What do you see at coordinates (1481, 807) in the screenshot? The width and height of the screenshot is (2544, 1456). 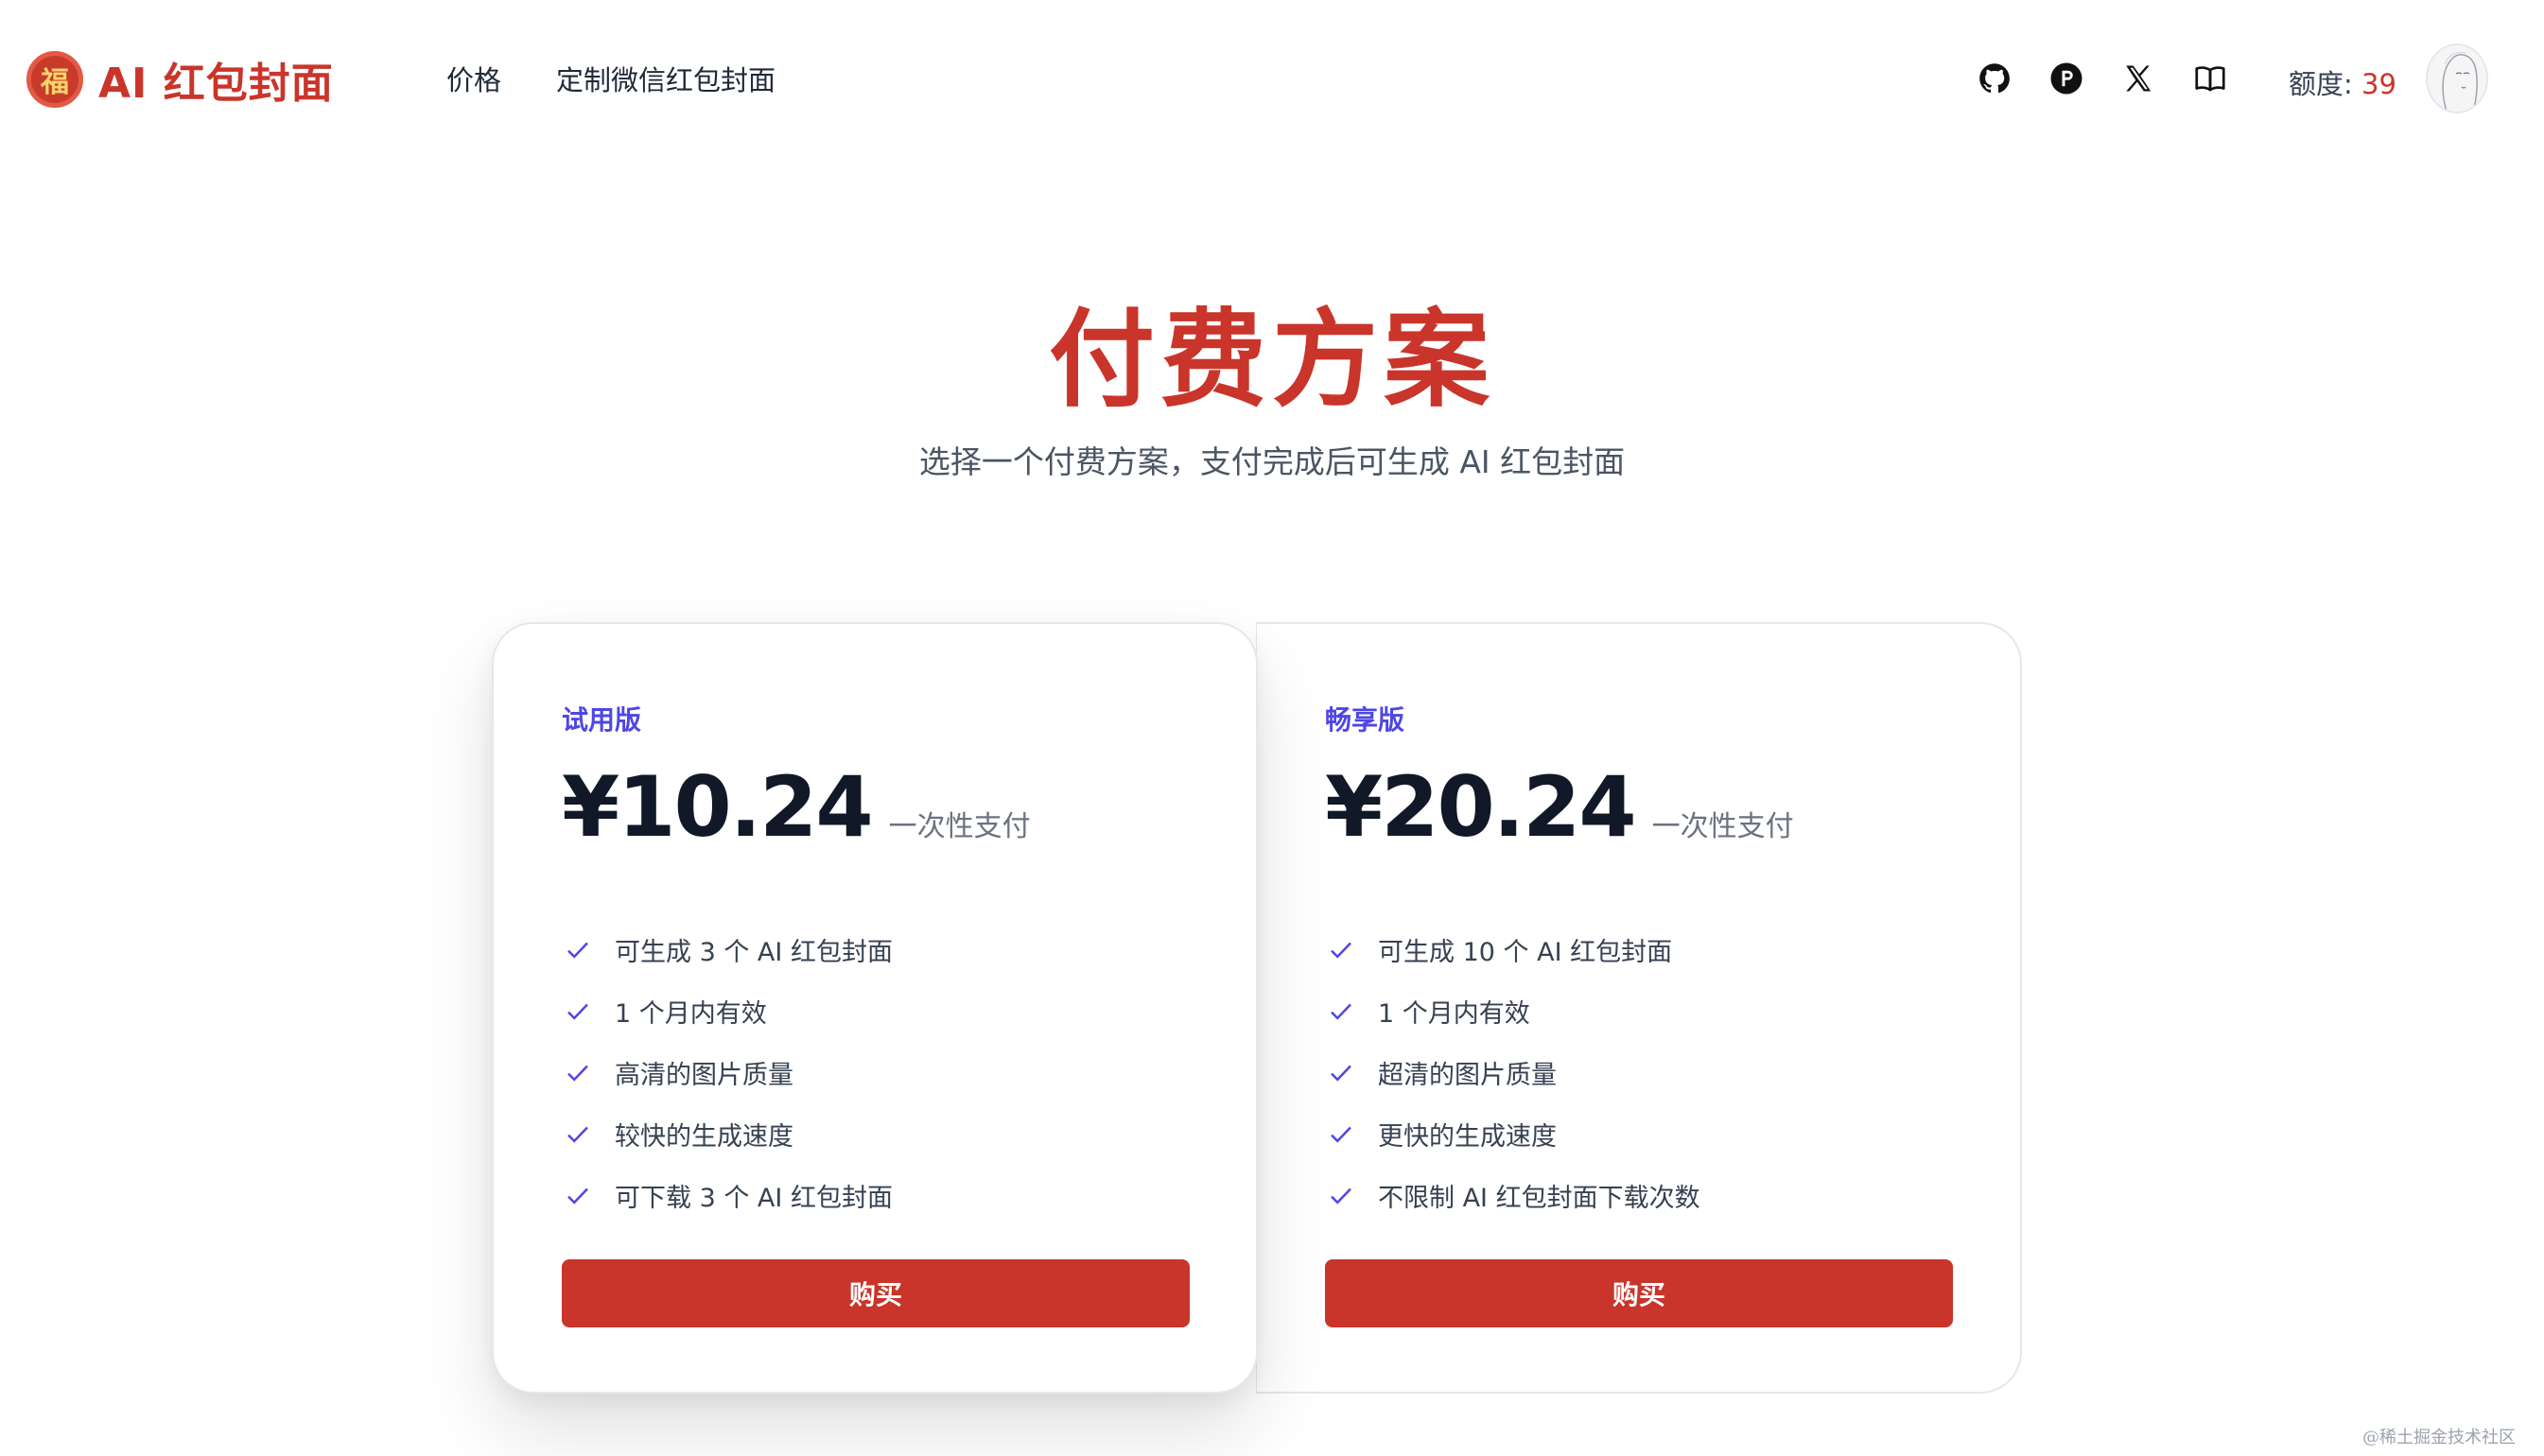 I see `plan-price: ¥20.24` at bounding box center [1481, 807].